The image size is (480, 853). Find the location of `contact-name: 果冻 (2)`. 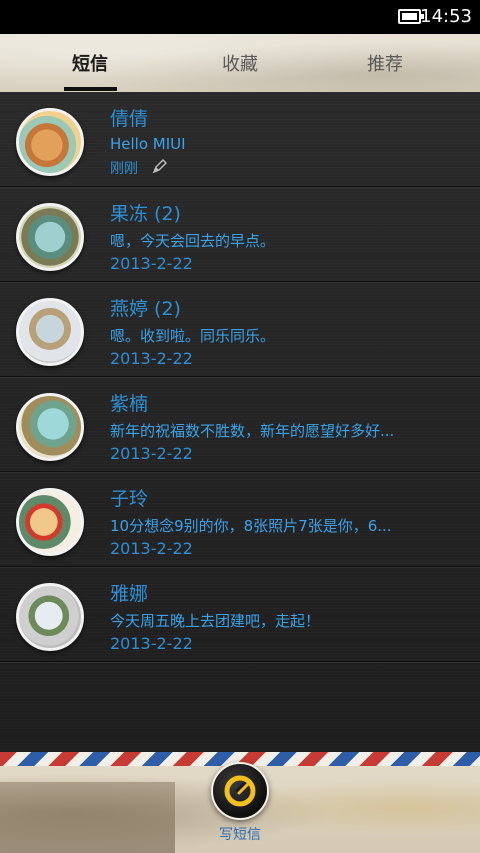

contact-name: 果冻 (2) is located at coordinates (145, 214).